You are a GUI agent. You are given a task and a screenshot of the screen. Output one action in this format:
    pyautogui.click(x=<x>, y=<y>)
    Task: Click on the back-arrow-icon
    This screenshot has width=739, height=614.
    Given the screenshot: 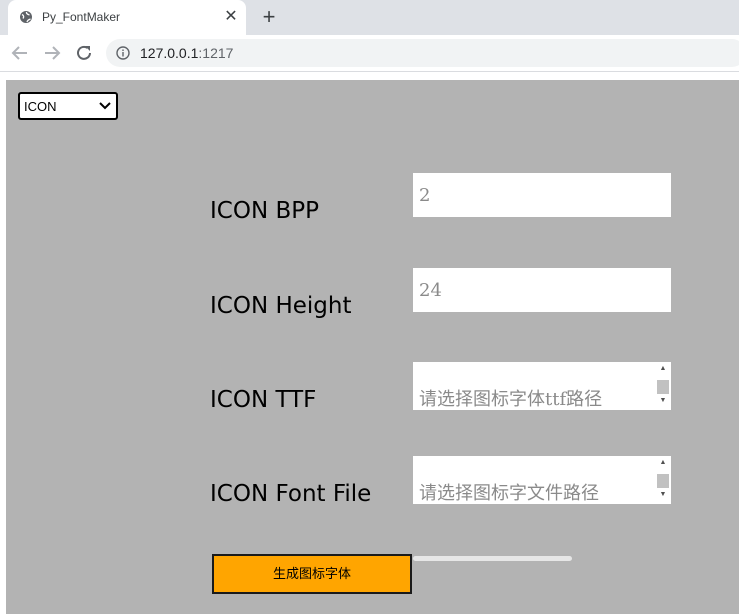 What is the action you would take?
    pyautogui.click(x=20, y=53)
    